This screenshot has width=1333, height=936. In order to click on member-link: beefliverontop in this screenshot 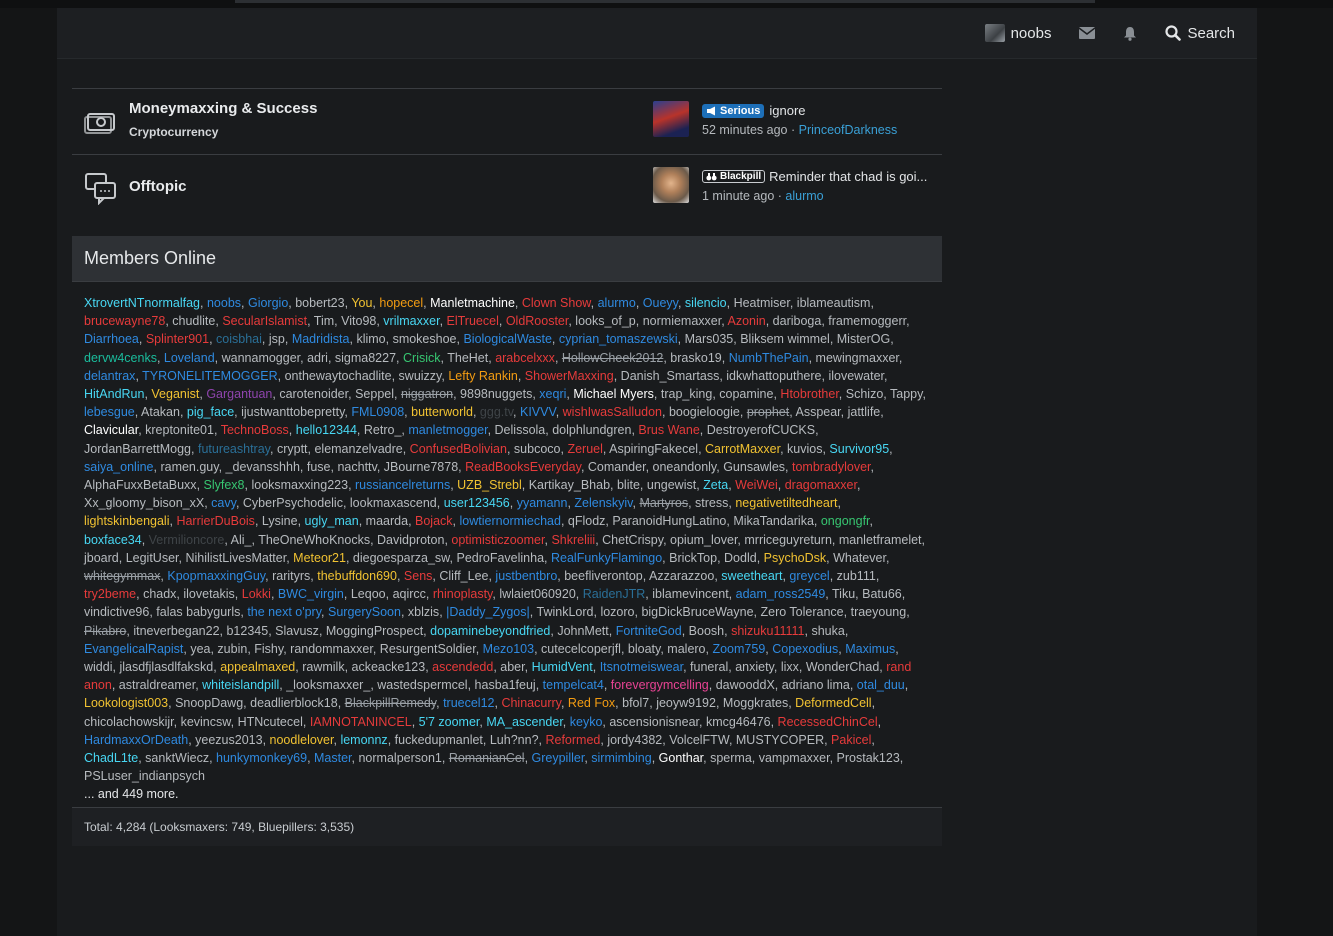, I will do `click(603, 576)`.